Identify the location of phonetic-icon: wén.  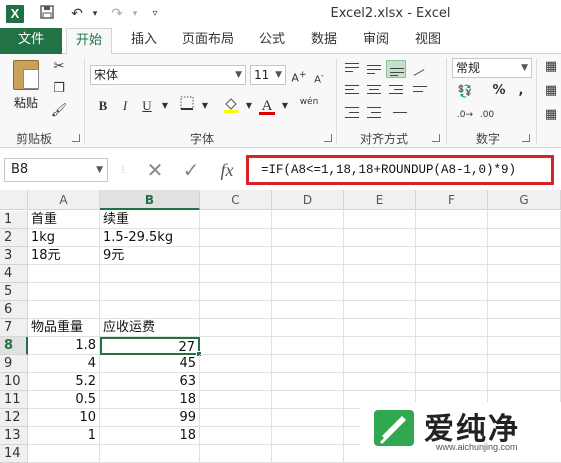
(309, 106).